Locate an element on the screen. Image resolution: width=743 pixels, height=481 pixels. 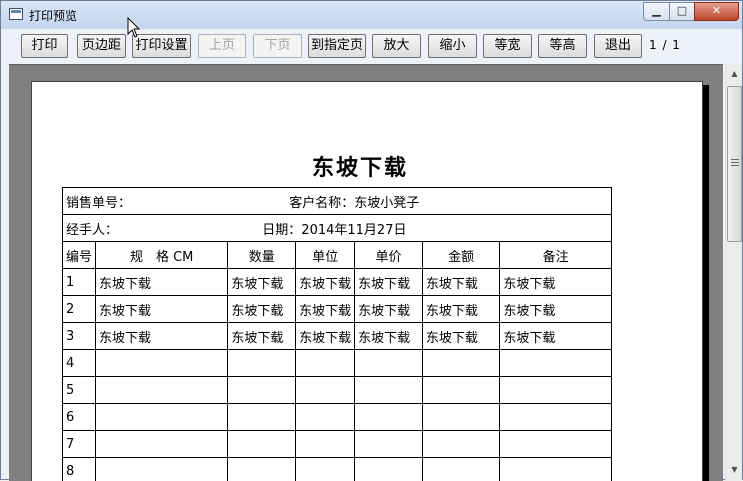
table-row: 2东坡下载东坡下载东坡下载东坡下载东坡下载东坡下载 is located at coordinates (337, 309).